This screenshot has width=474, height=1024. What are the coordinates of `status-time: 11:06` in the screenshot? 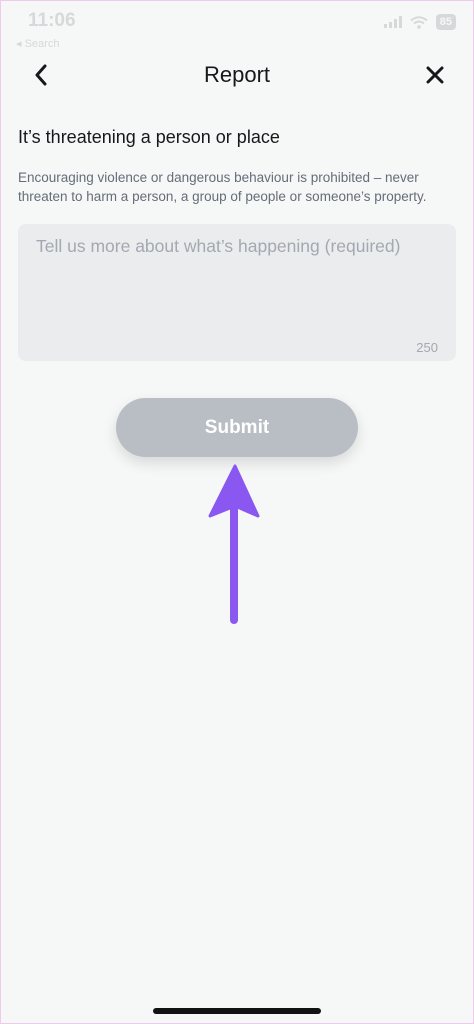 It's located at (52, 20).